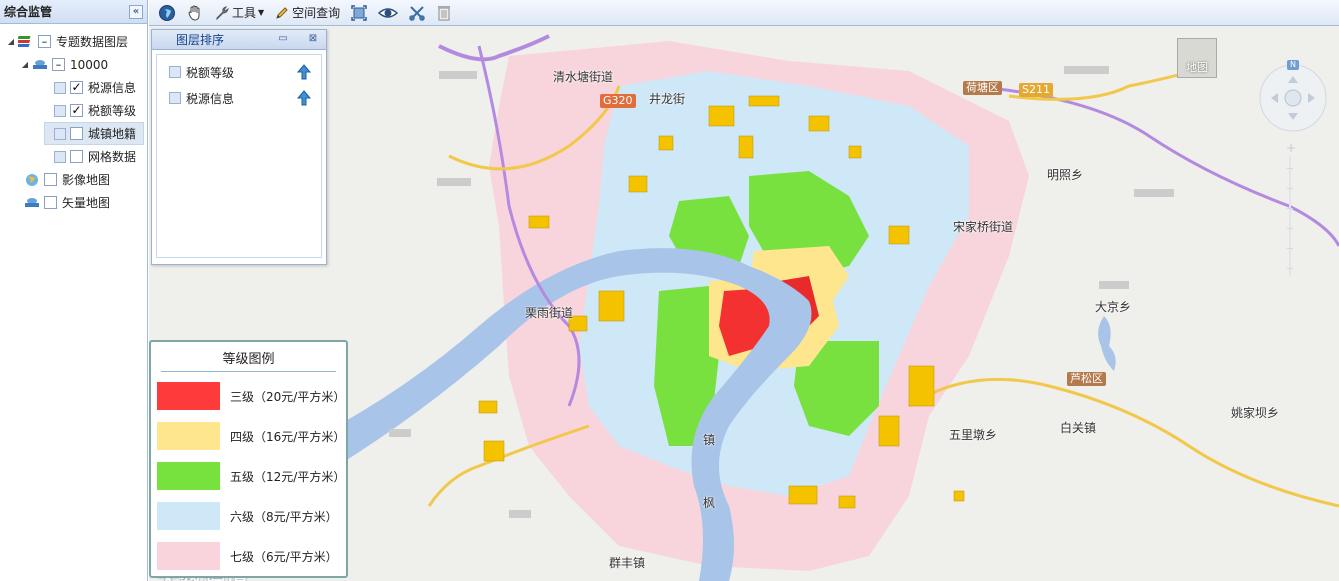 The width and height of the screenshot is (1339, 581). What do you see at coordinates (1086, 379) in the screenshot?
I see `district-badge: 芦松区` at bounding box center [1086, 379].